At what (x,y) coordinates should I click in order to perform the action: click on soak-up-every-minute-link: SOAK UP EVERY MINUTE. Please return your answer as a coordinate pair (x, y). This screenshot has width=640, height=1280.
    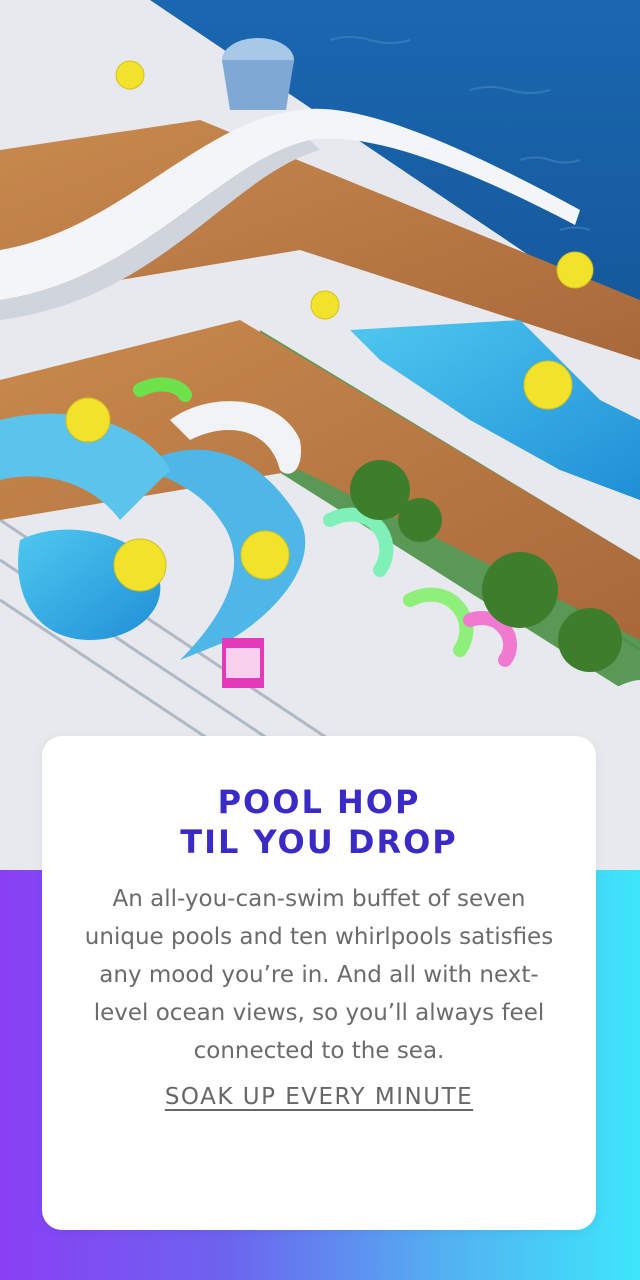
    Looking at the image, I should click on (319, 1097).